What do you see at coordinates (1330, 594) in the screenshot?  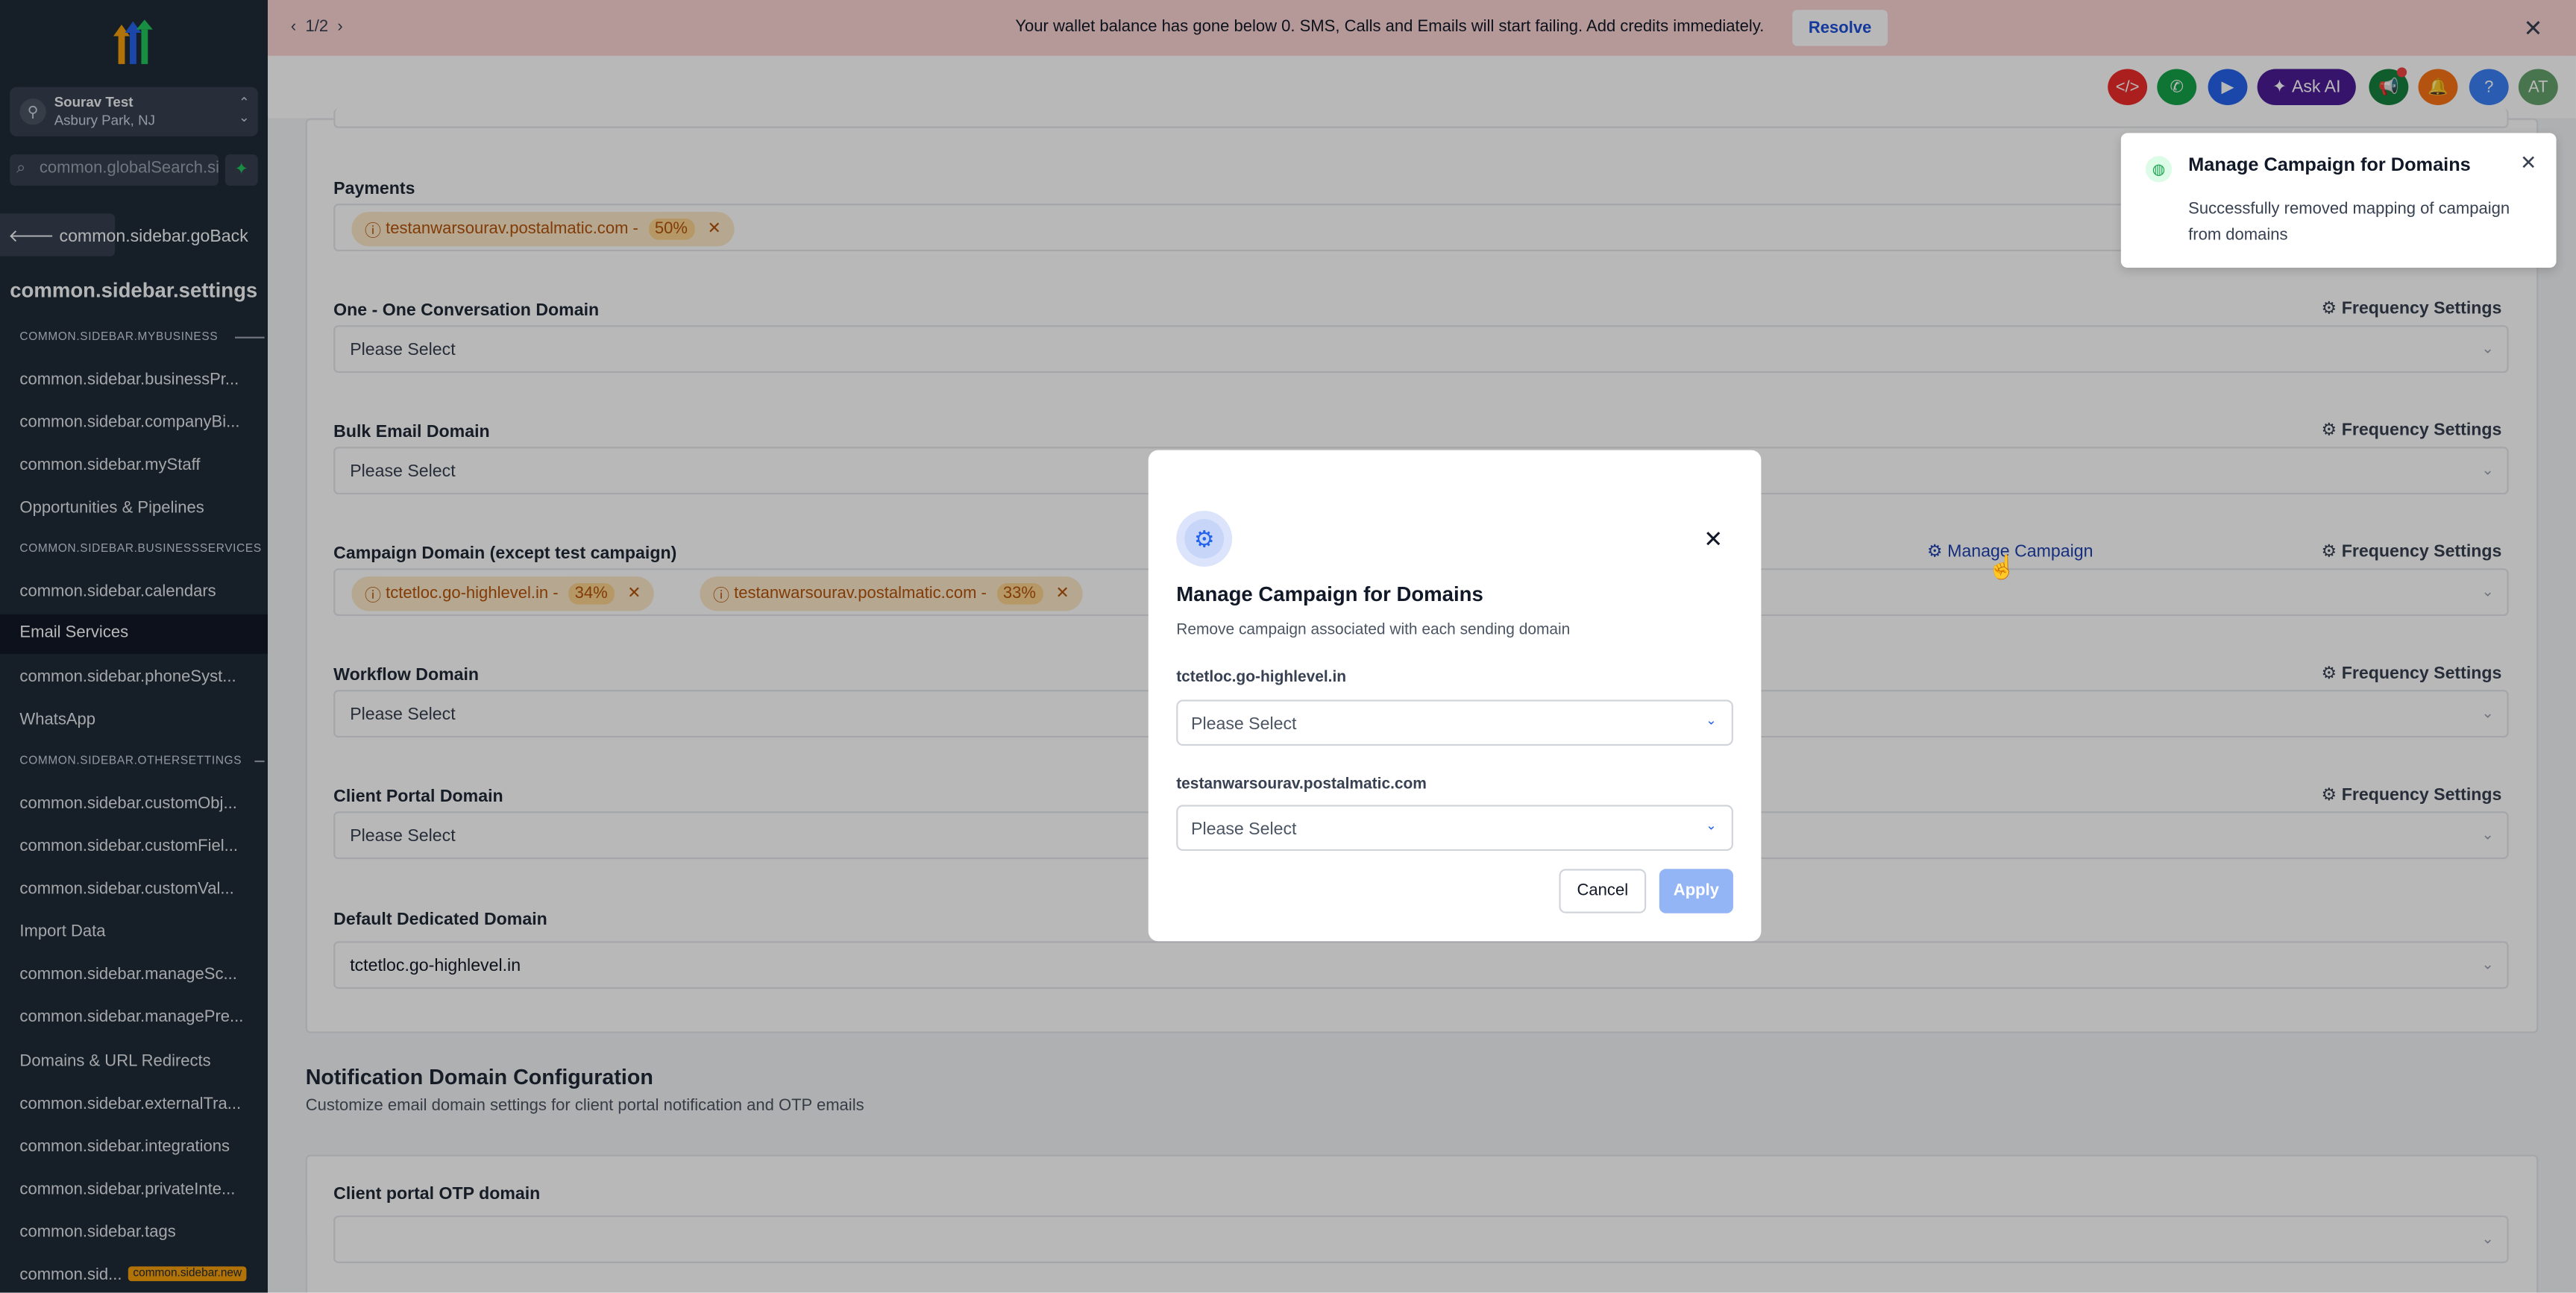 I see `modal-title: Manage Campaign for Domains` at bounding box center [1330, 594].